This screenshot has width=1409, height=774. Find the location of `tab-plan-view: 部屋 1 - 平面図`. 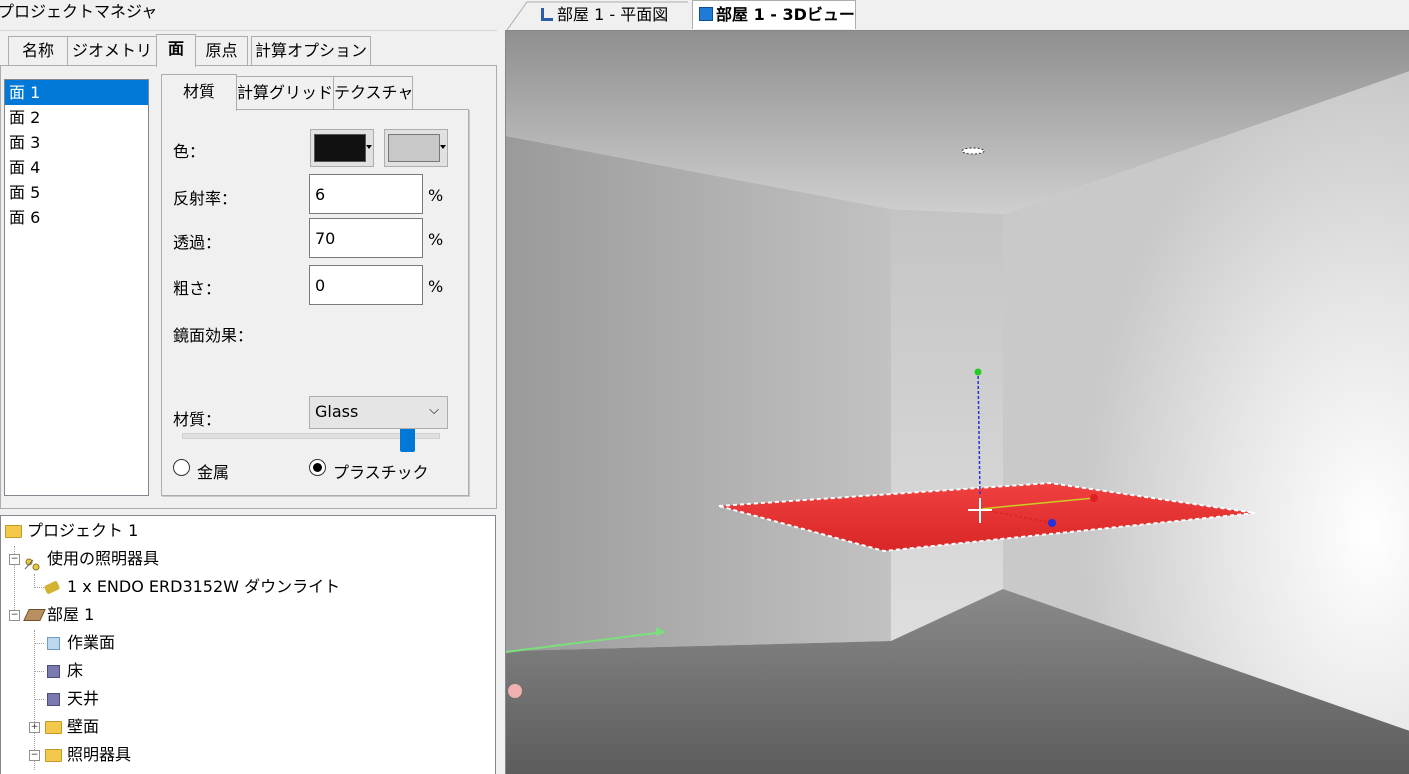

tab-plan-view: 部屋 1 - 平面図 is located at coordinates (604, 16).